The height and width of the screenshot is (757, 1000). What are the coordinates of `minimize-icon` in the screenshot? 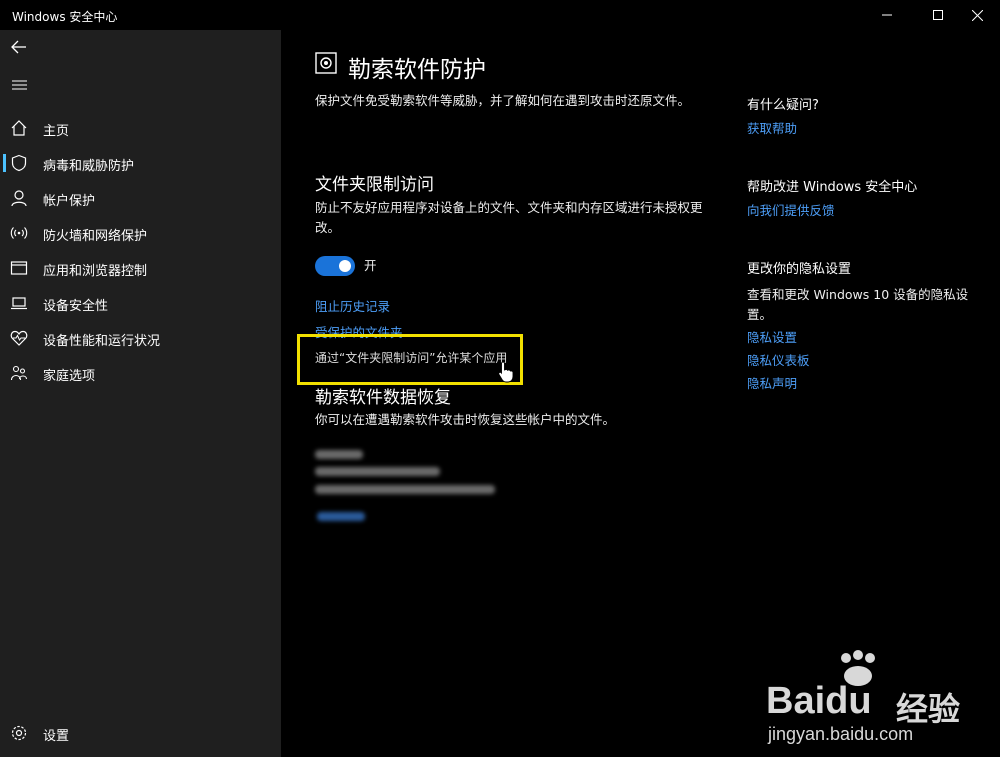 It's located at (887, 15).